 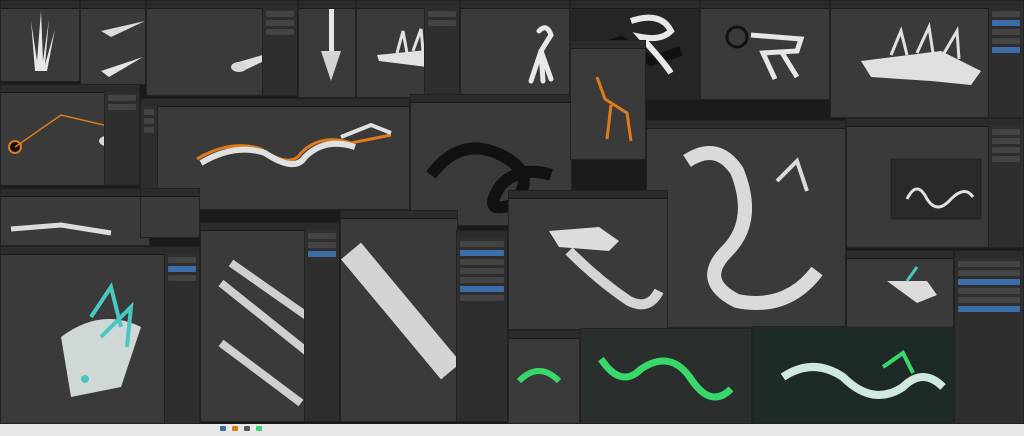 I want to click on render-closeup-icon, so click(x=912, y=284).